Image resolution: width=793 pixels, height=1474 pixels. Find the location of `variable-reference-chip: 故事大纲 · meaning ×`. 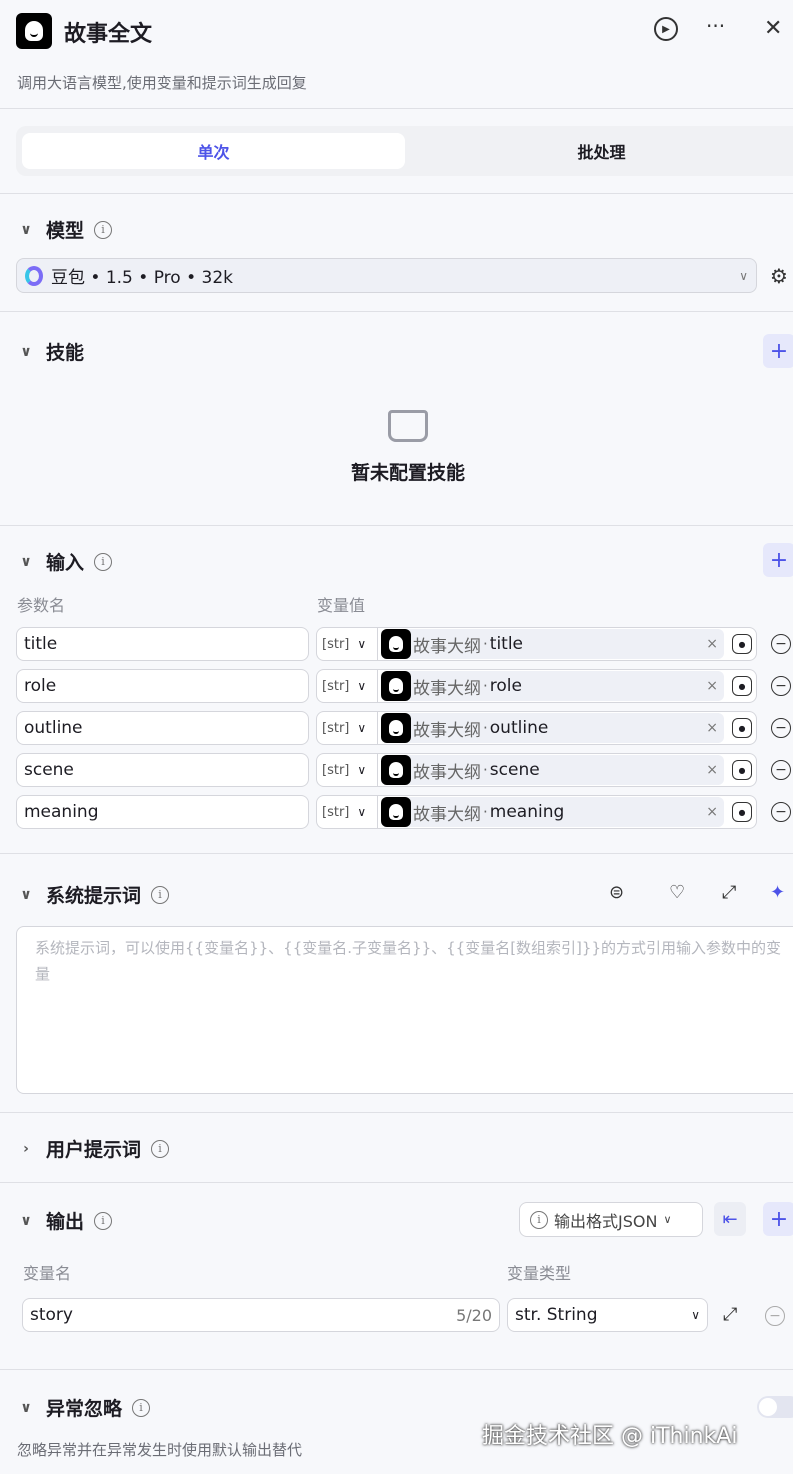

variable-reference-chip: 故事大纲 · meaning × is located at coordinates (552, 812).